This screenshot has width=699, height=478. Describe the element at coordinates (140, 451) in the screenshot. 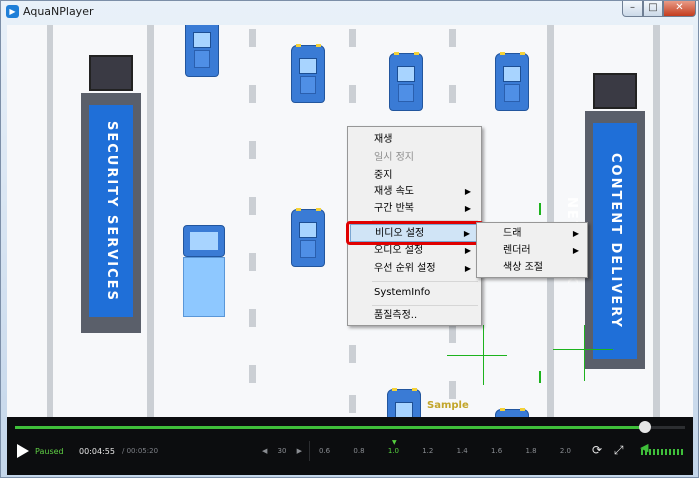

I see `total-time: / 00:05:20` at that location.